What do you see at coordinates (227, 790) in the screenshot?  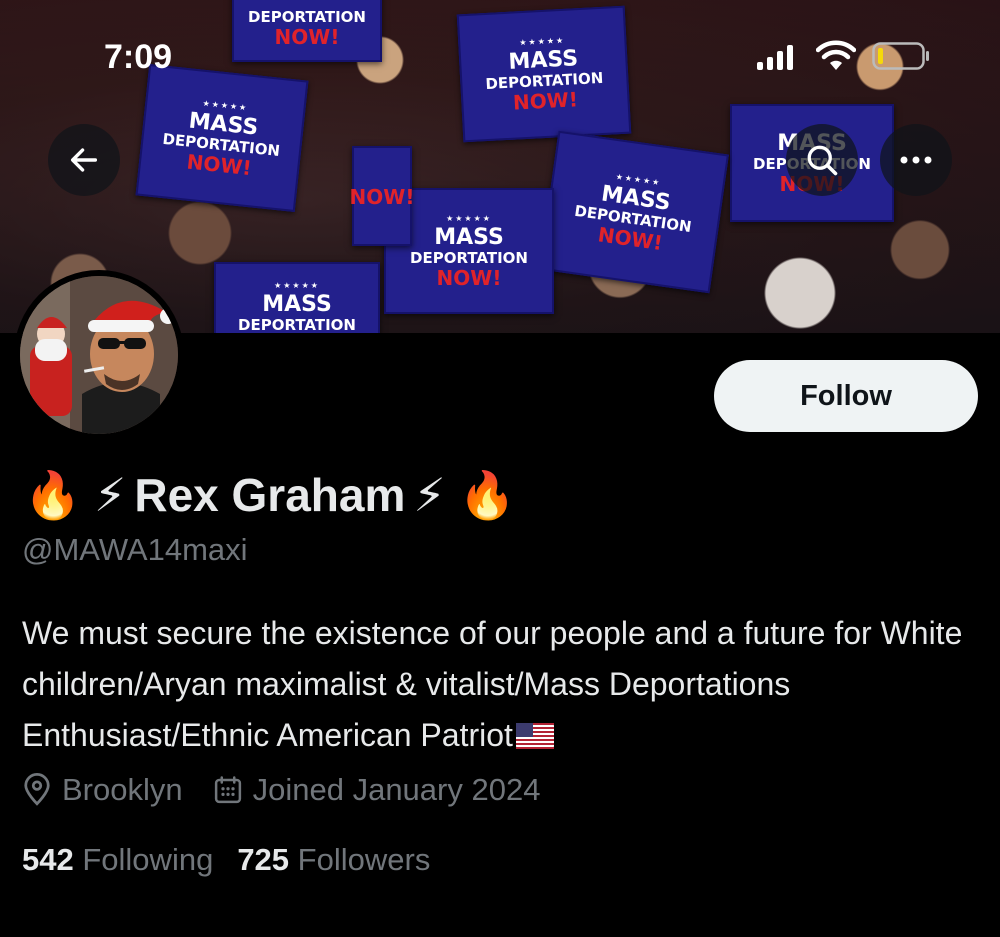 I see `calendar-icon` at bounding box center [227, 790].